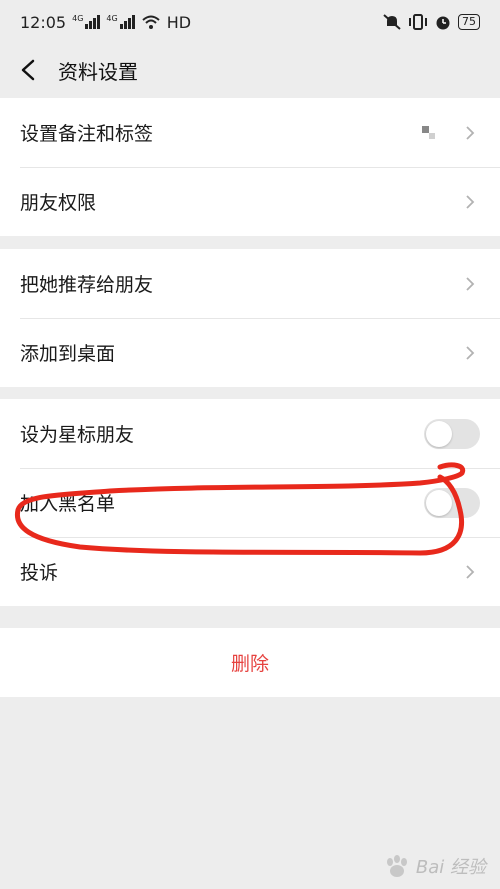  What do you see at coordinates (39, 573) in the screenshot?
I see `row-label: 投诉` at bounding box center [39, 573].